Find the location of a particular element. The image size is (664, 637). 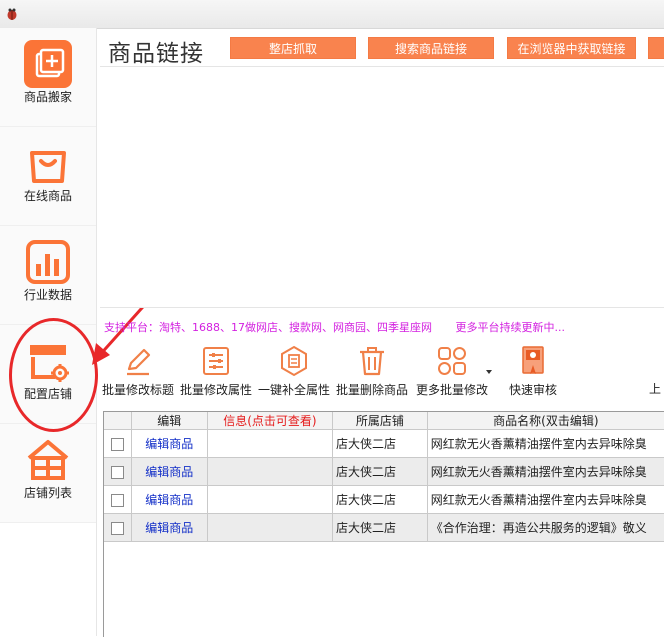

more-batch-edit-dropdown: 更多批量修改 is located at coordinates (452, 371).